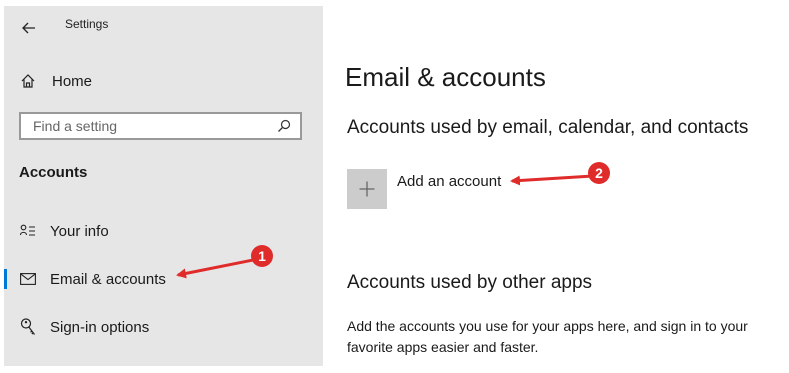 The width and height of the screenshot is (789, 373). What do you see at coordinates (28, 279) in the screenshot?
I see `mail-icon` at bounding box center [28, 279].